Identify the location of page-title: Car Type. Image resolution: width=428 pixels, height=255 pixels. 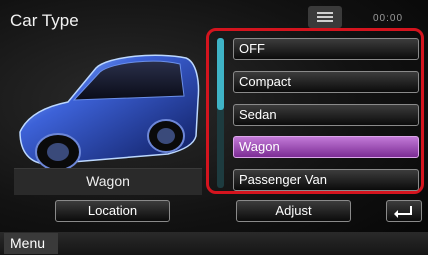
(44, 20).